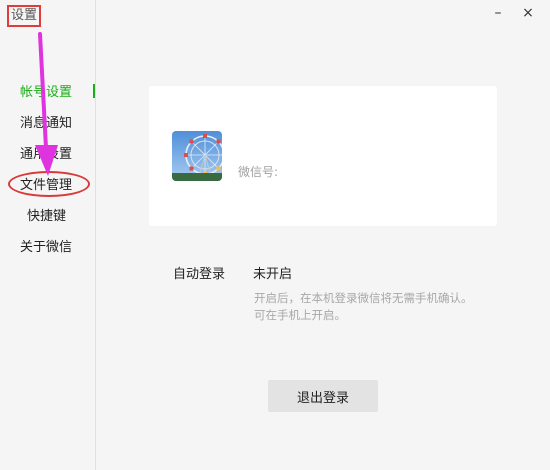  What do you see at coordinates (47, 155) in the screenshot?
I see `sidebar-item-general-settings: 通用设置` at bounding box center [47, 155].